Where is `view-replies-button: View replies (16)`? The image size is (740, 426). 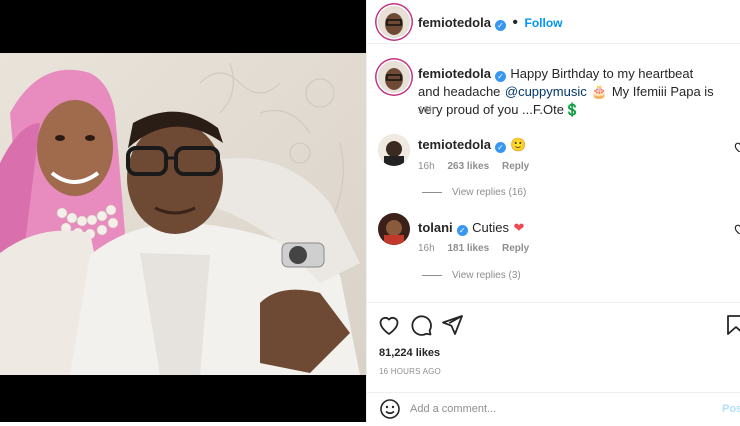
view-replies-button: View replies (16) is located at coordinates (474, 192).